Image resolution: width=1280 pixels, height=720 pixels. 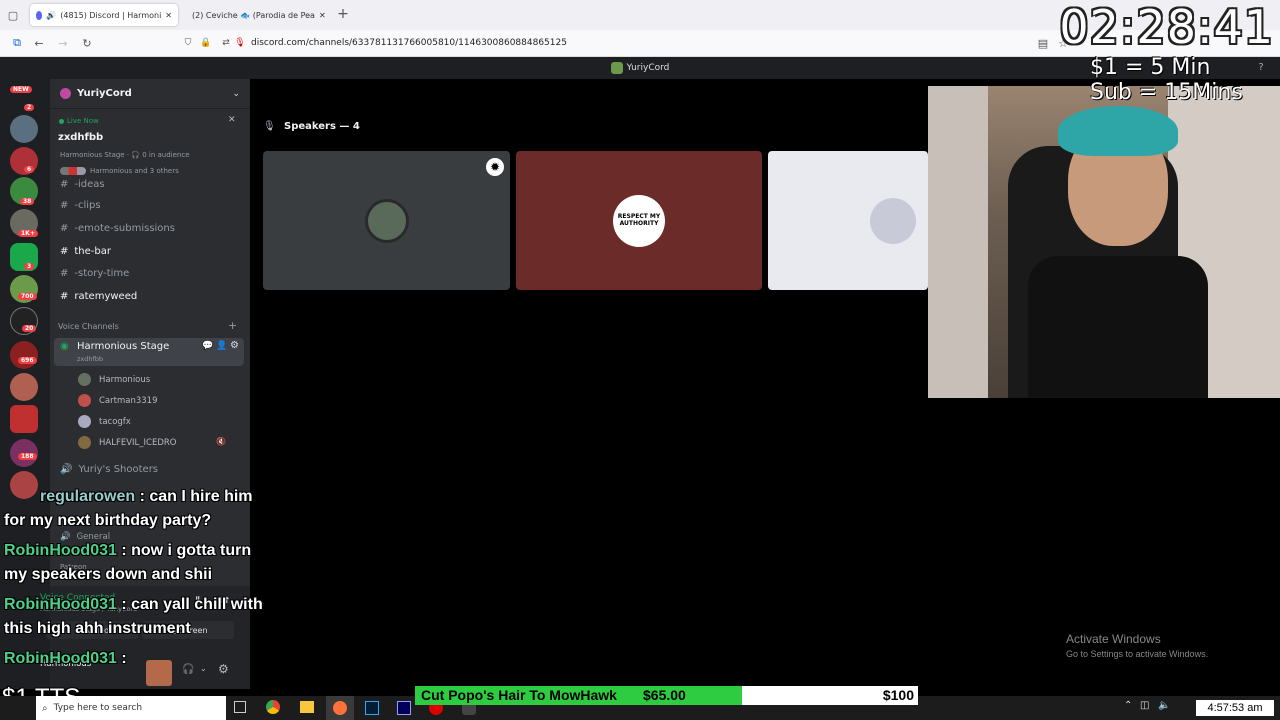 I want to click on chat-text: for my next birthday party?, so click(x=108, y=520).